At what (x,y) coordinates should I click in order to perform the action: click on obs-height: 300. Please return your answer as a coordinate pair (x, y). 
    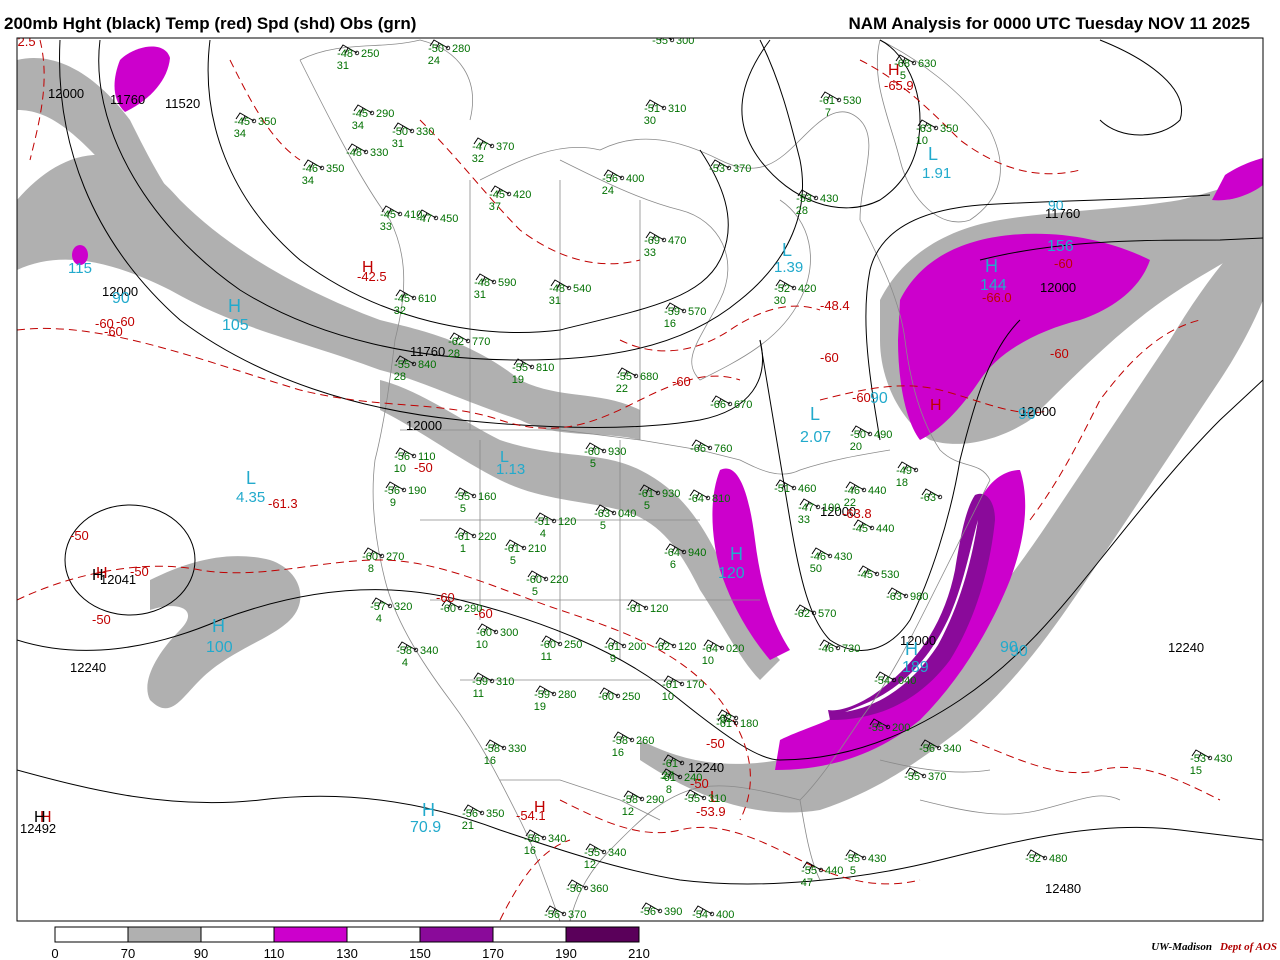
    Looking at the image, I should click on (685, 41).